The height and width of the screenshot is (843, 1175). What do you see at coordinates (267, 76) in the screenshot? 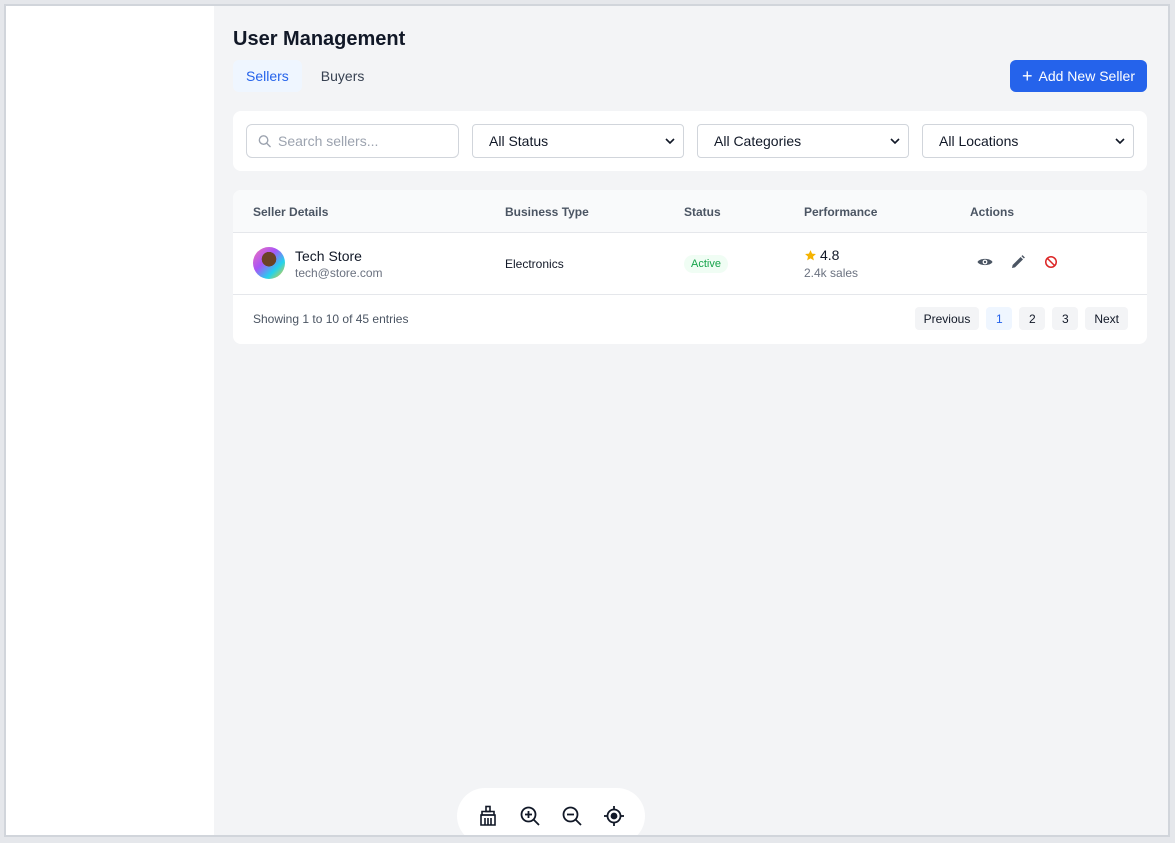
I see `tab-sellers: Sellers` at bounding box center [267, 76].